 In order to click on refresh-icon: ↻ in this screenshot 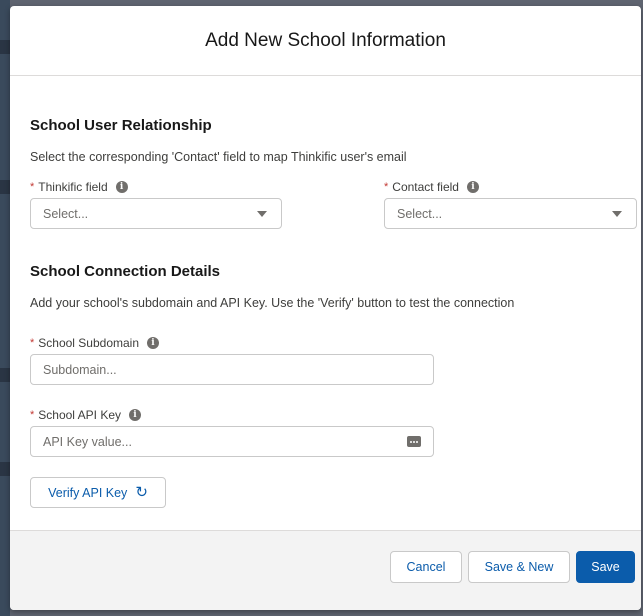, I will do `click(141, 492)`.